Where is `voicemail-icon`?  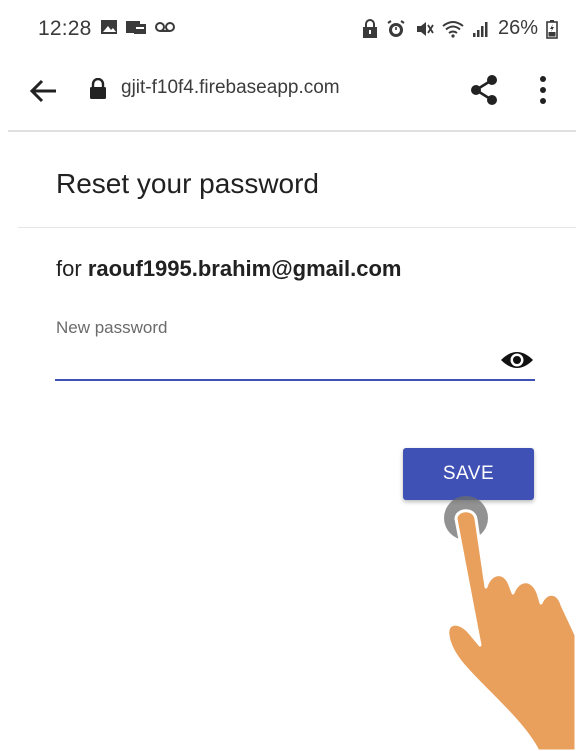 voicemail-icon is located at coordinates (165, 27).